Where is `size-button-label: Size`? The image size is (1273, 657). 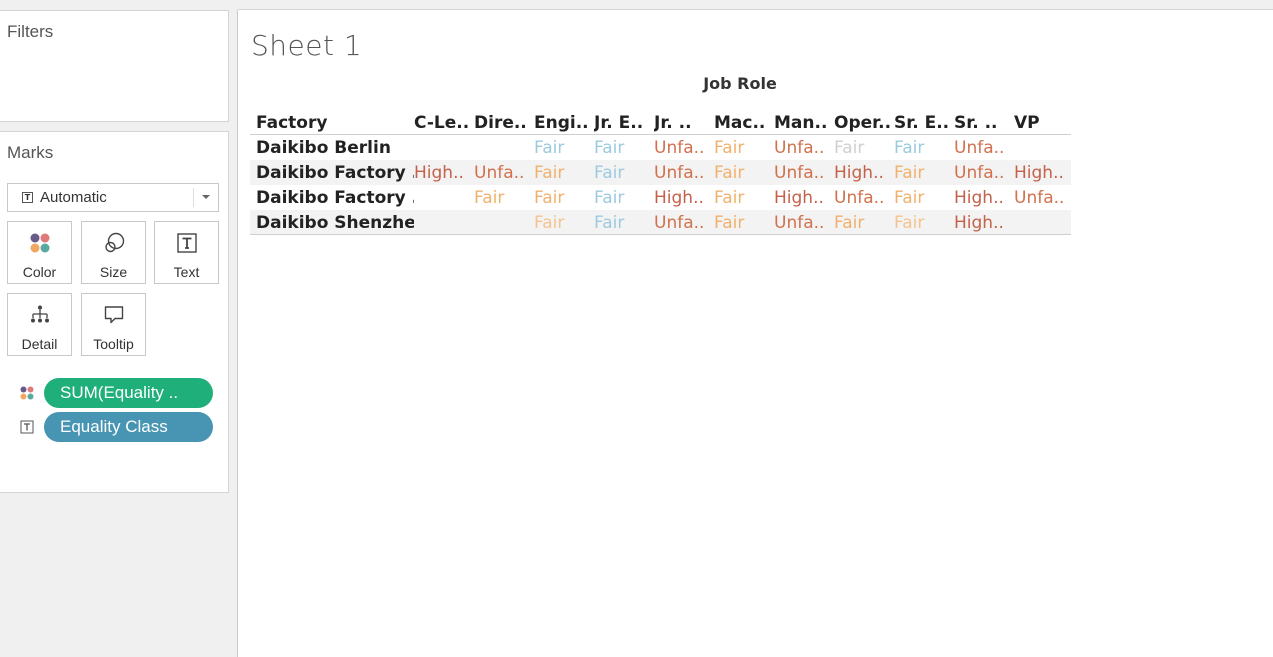 size-button-label: Size is located at coordinates (113, 272).